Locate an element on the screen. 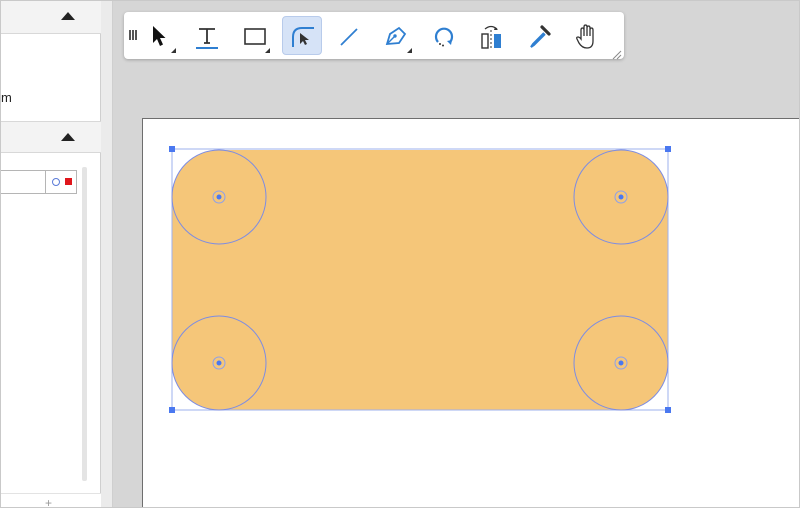  pen-tool-button is located at coordinates (397, 35).